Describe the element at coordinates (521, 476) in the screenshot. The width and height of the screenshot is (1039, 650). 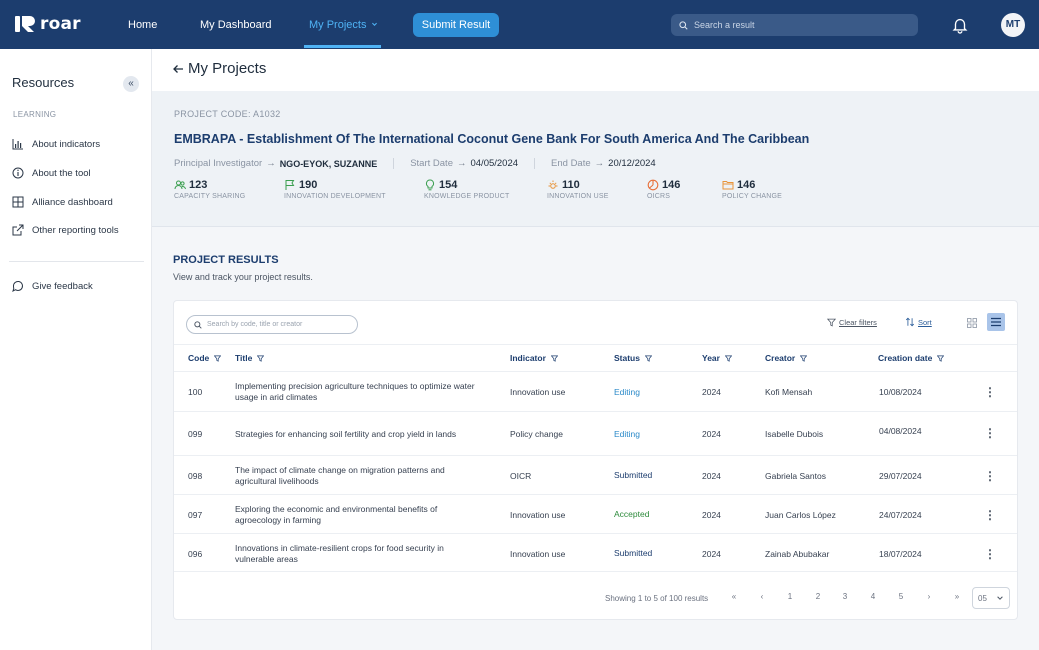
I see `cell-indicator: OICR` at that location.